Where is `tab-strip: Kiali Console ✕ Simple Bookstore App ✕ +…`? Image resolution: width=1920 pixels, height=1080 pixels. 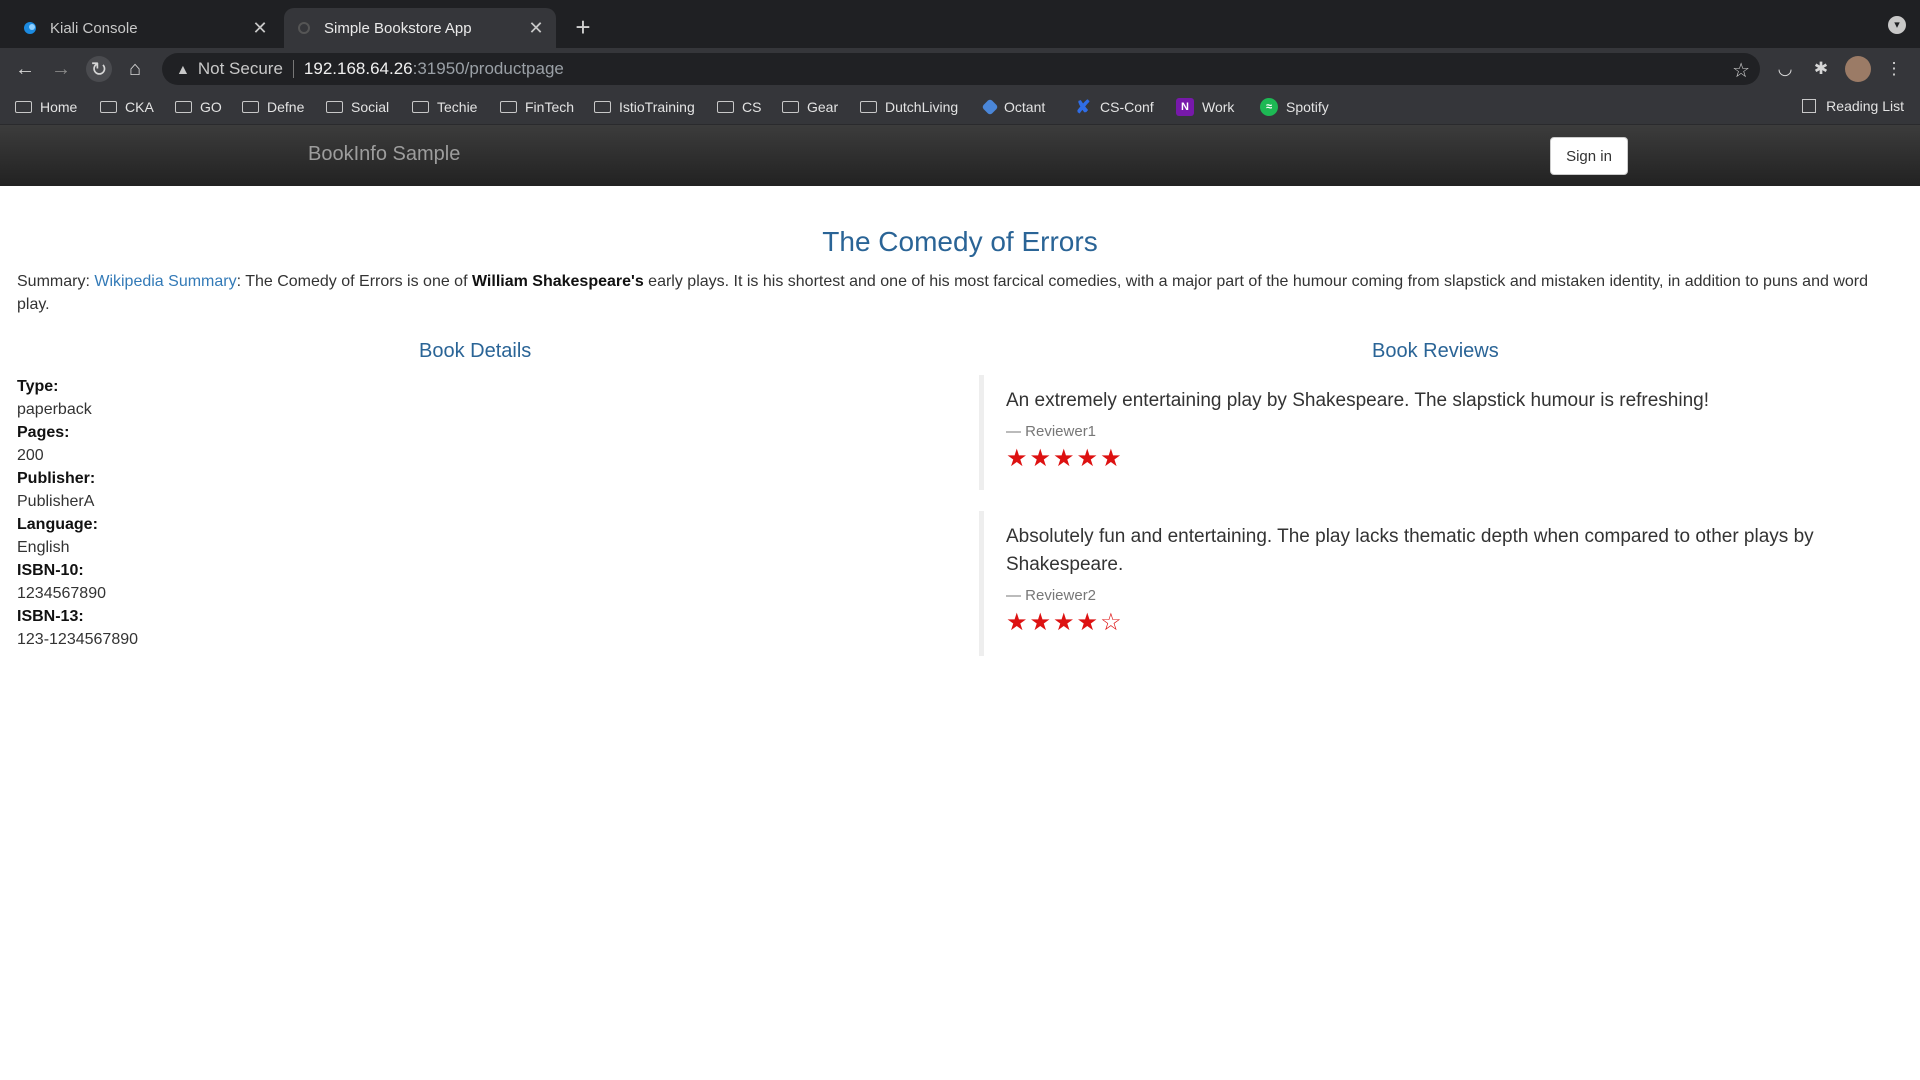
tab-strip: Kiali Console ✕ Simple Bookstore App ✕ +… is located at coordinates (960, 24).